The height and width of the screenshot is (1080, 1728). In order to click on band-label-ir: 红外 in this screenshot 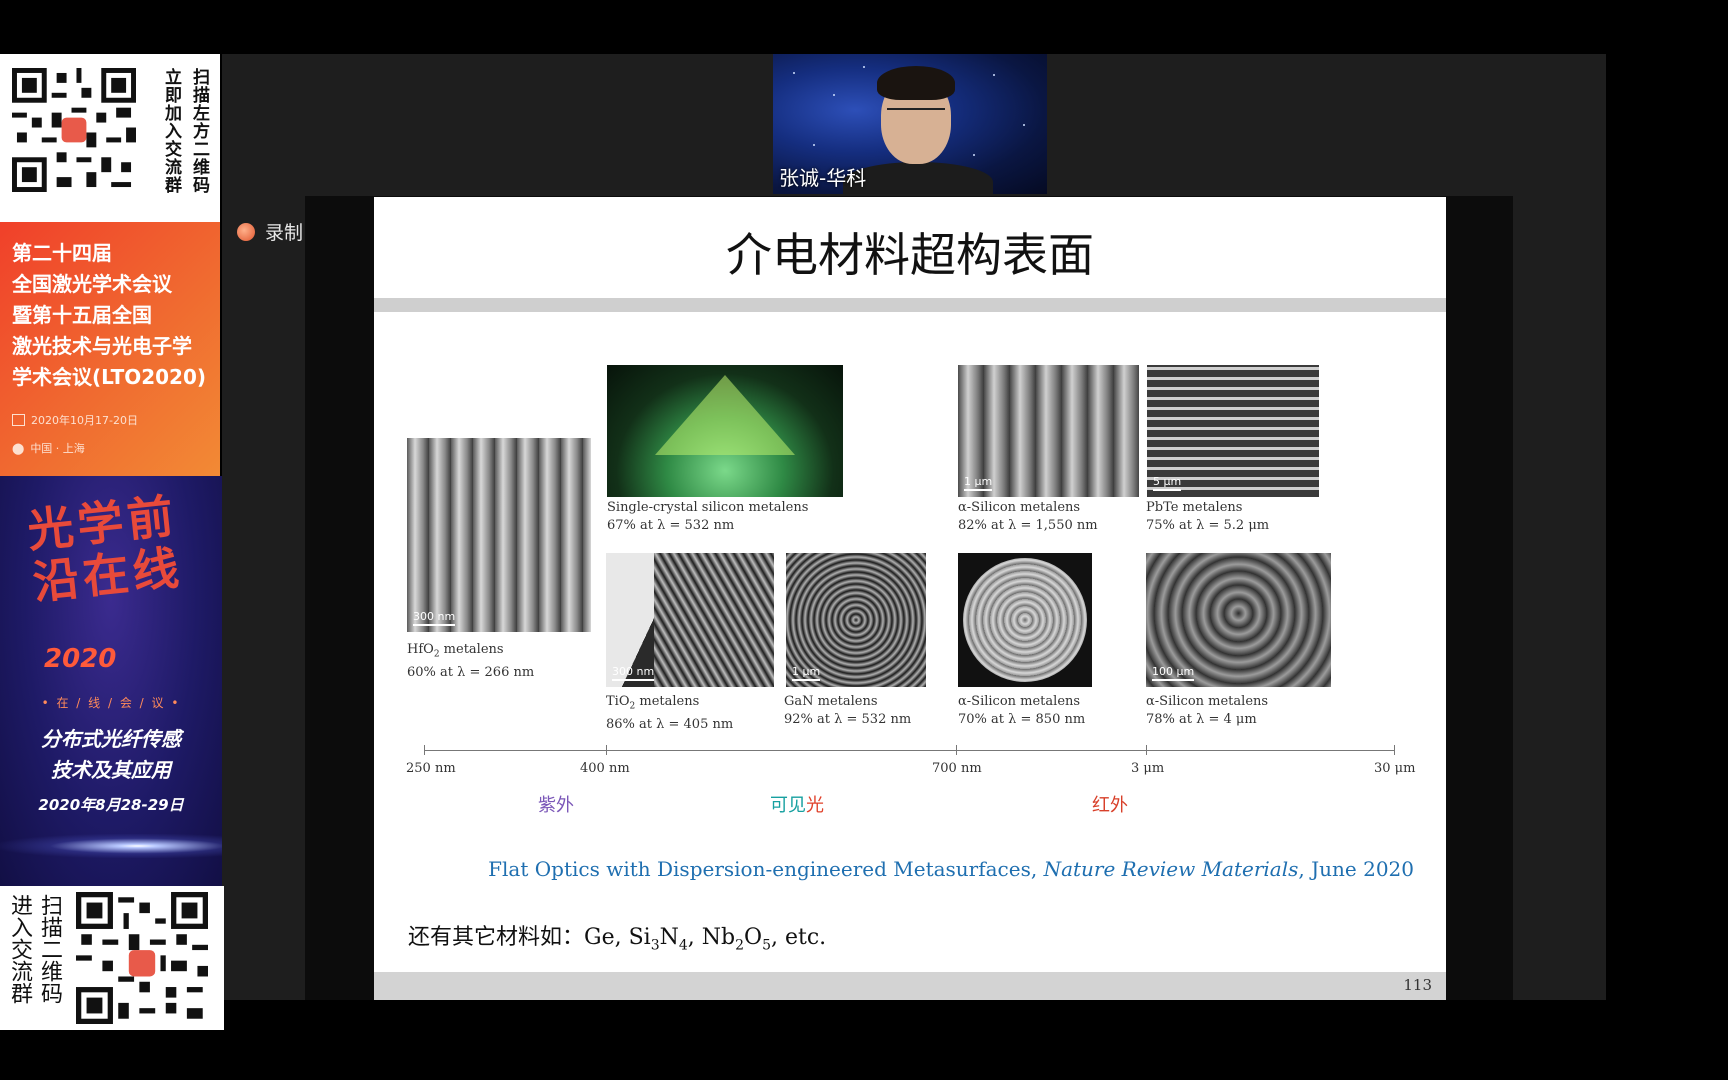, I will do `click(1110, 805)`.